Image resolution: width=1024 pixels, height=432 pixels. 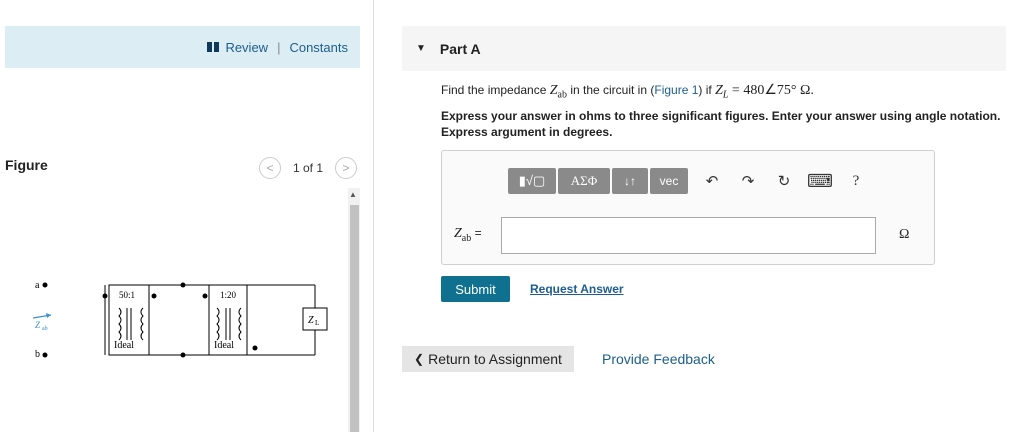 What do you see at coordinates (182, 47) in the screenshot?
I see `review-constants-bar: Review | Constants` at bounding box center [182, 47].